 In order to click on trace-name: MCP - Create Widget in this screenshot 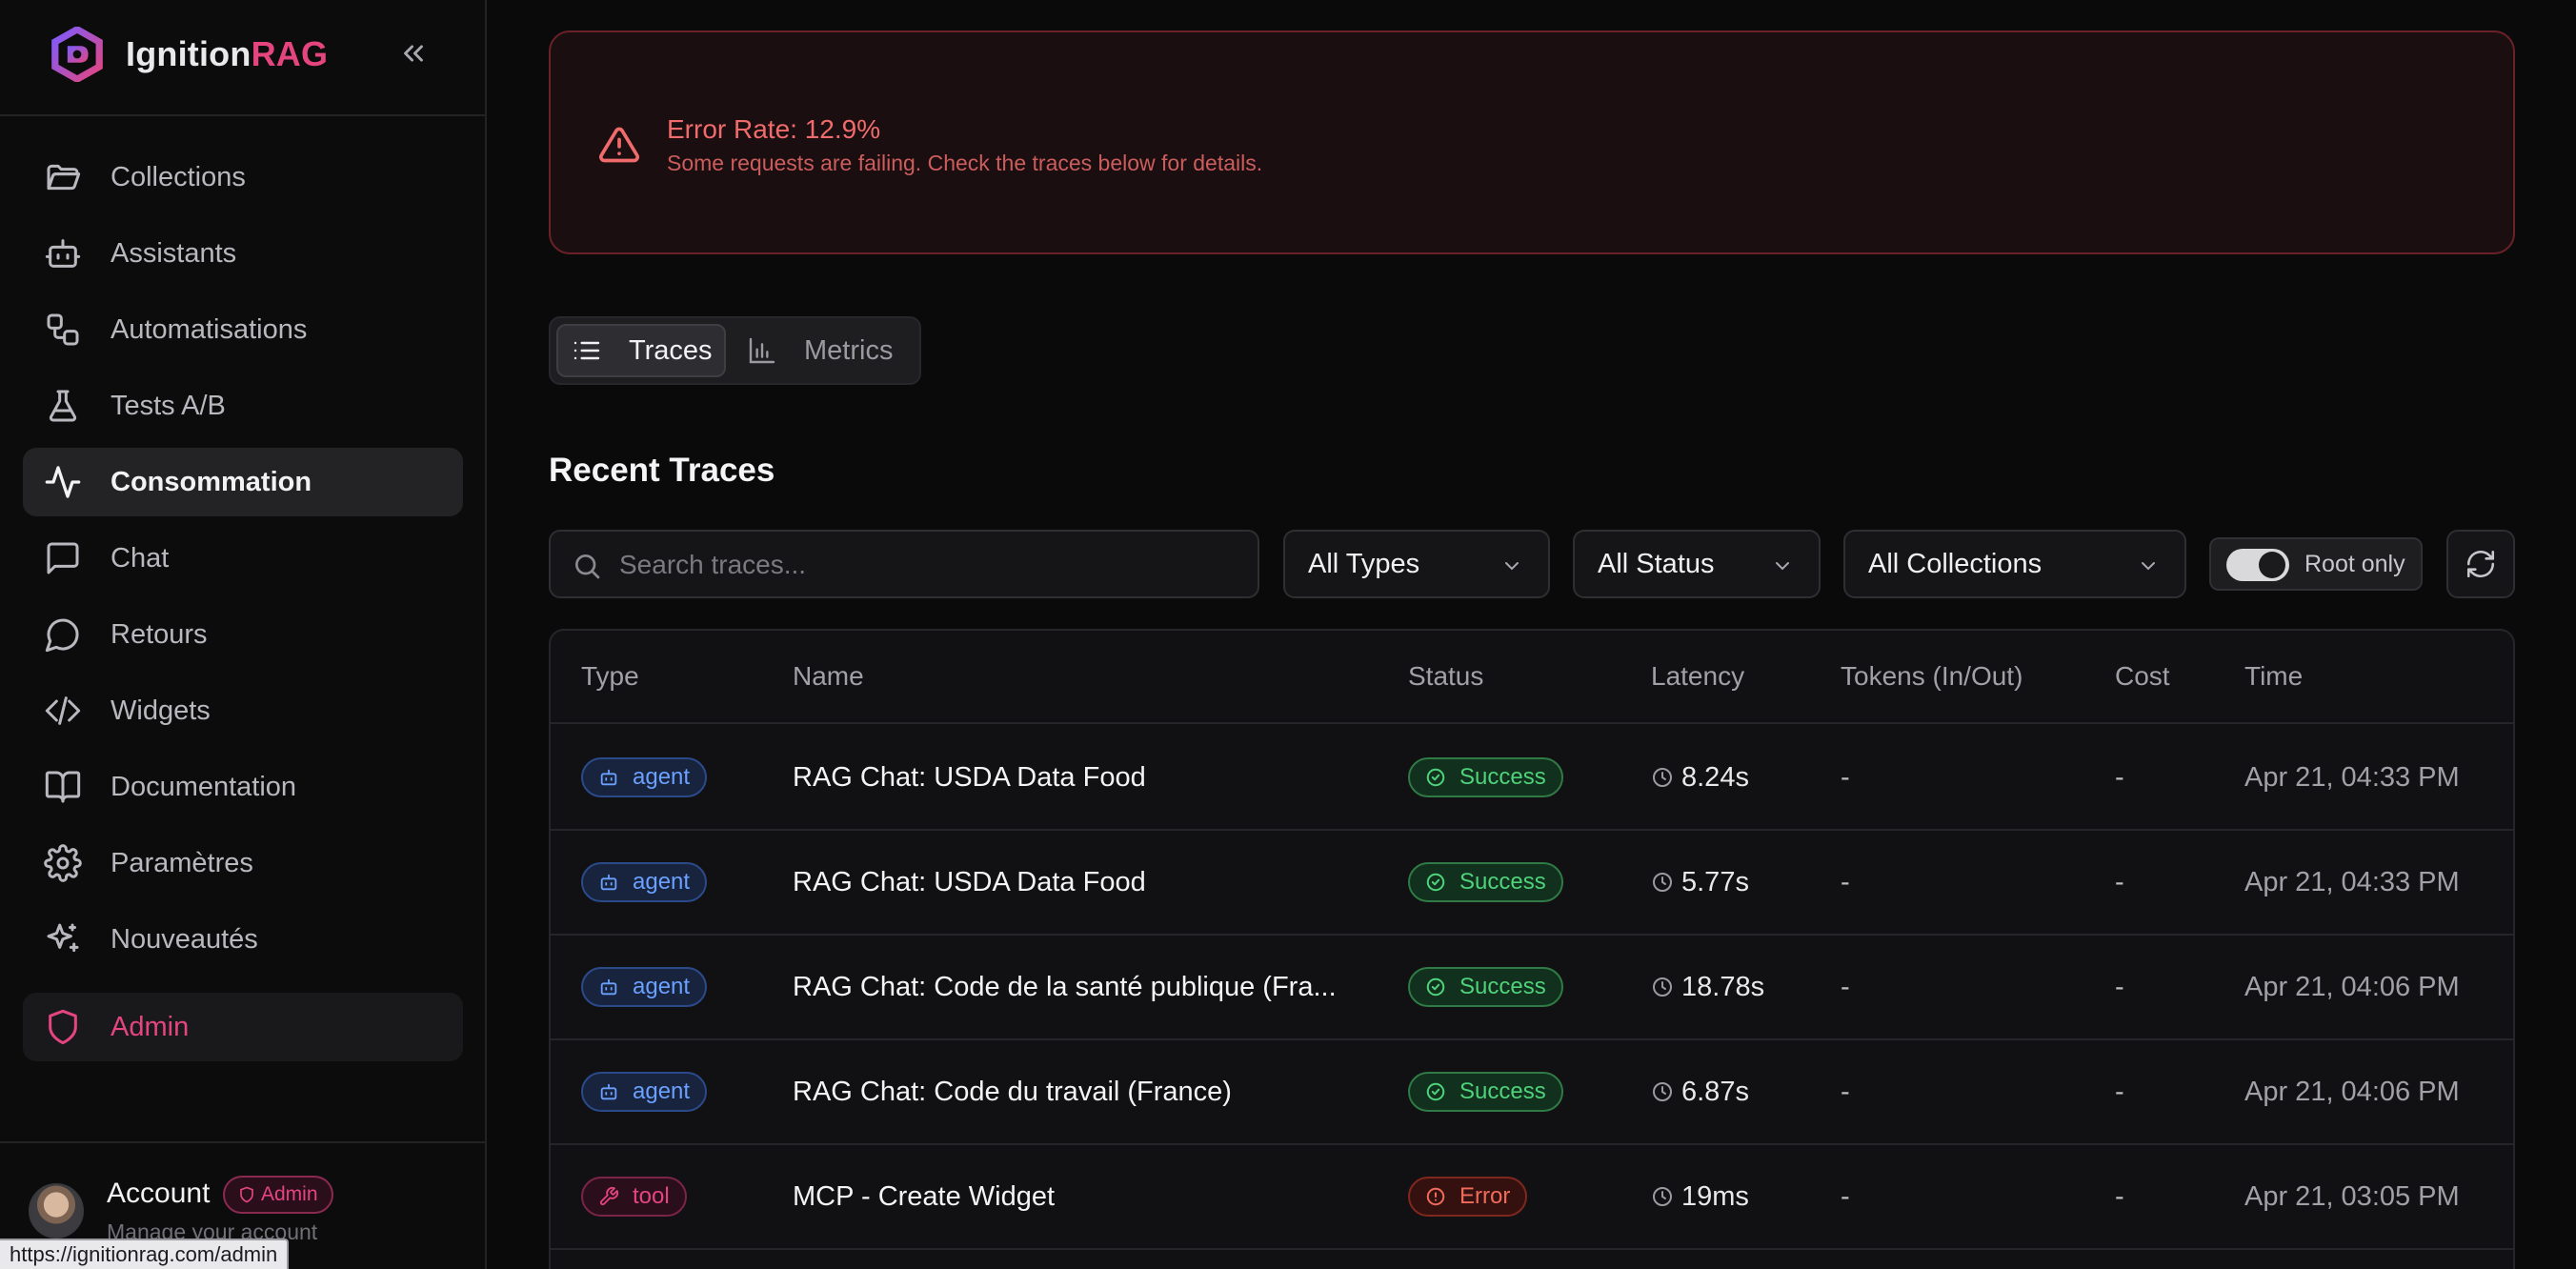, I will do `click(924, 1196)`.